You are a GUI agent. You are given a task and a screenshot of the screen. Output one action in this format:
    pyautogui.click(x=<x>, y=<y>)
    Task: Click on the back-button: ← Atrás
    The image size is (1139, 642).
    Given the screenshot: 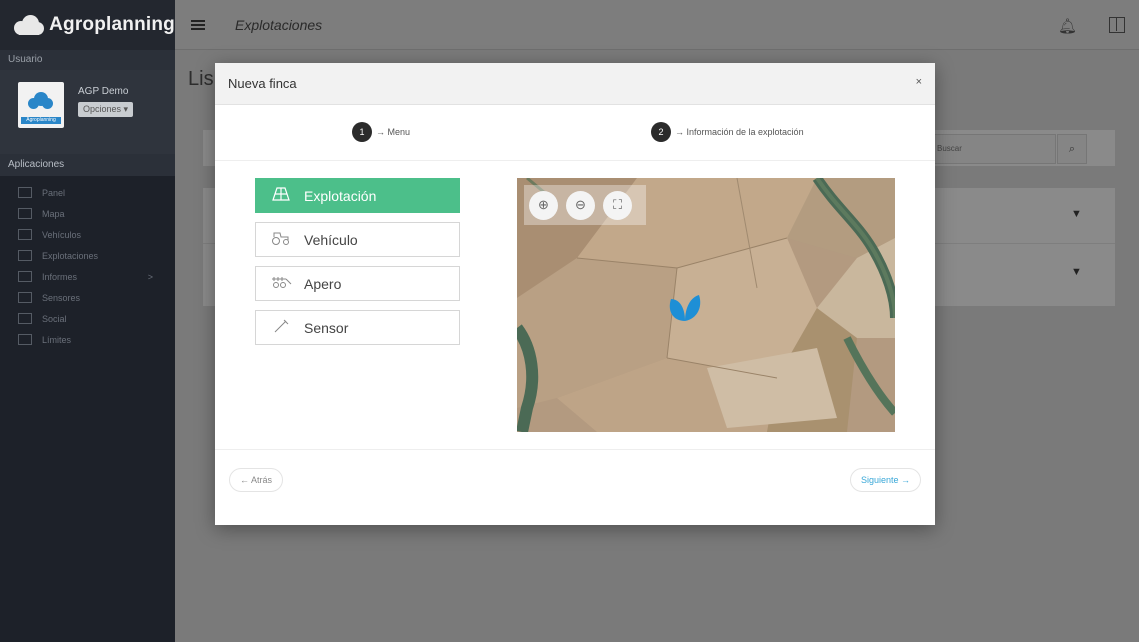 What is the action you would take?
    pyautogui.click(x=256, y=480)
    